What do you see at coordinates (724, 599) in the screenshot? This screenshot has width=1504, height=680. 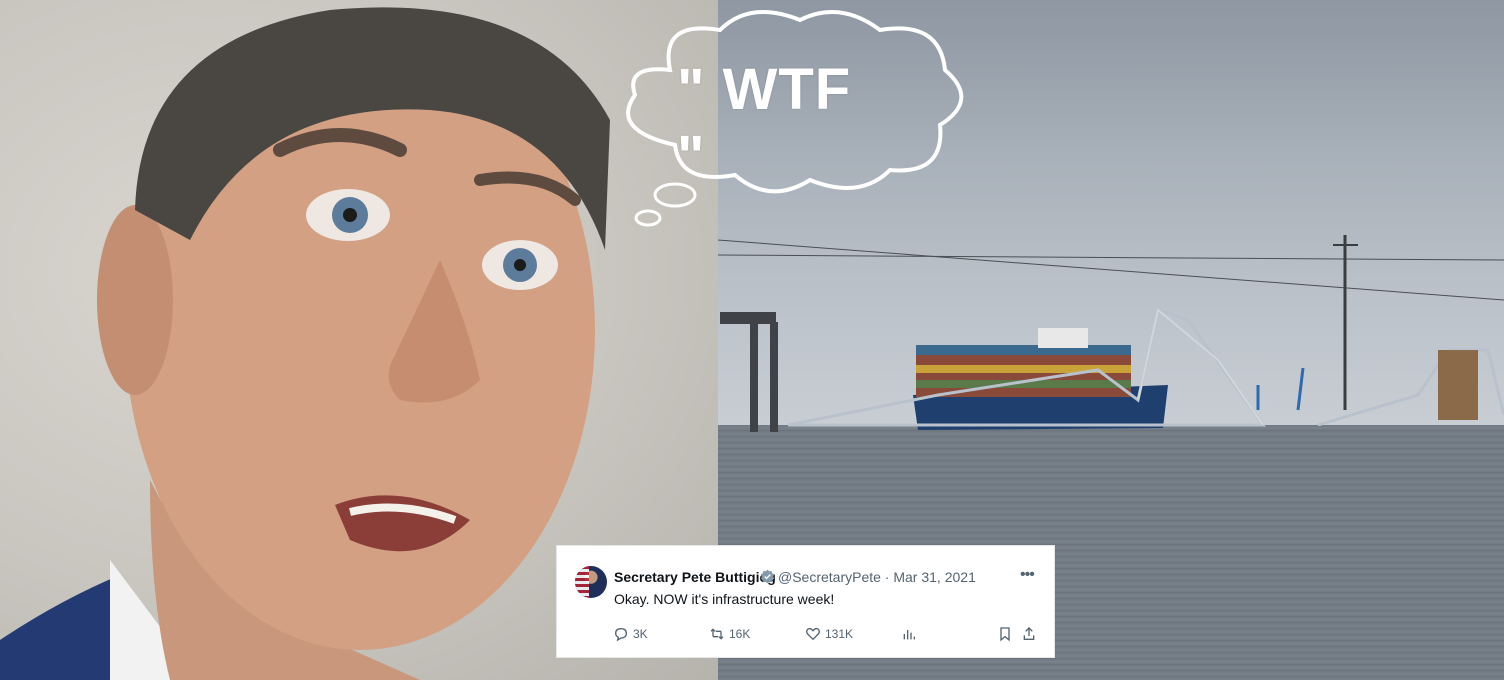 I see `tweet-text: Okay. NOW it's infrastructure week!` at bounding box center [724, 599].